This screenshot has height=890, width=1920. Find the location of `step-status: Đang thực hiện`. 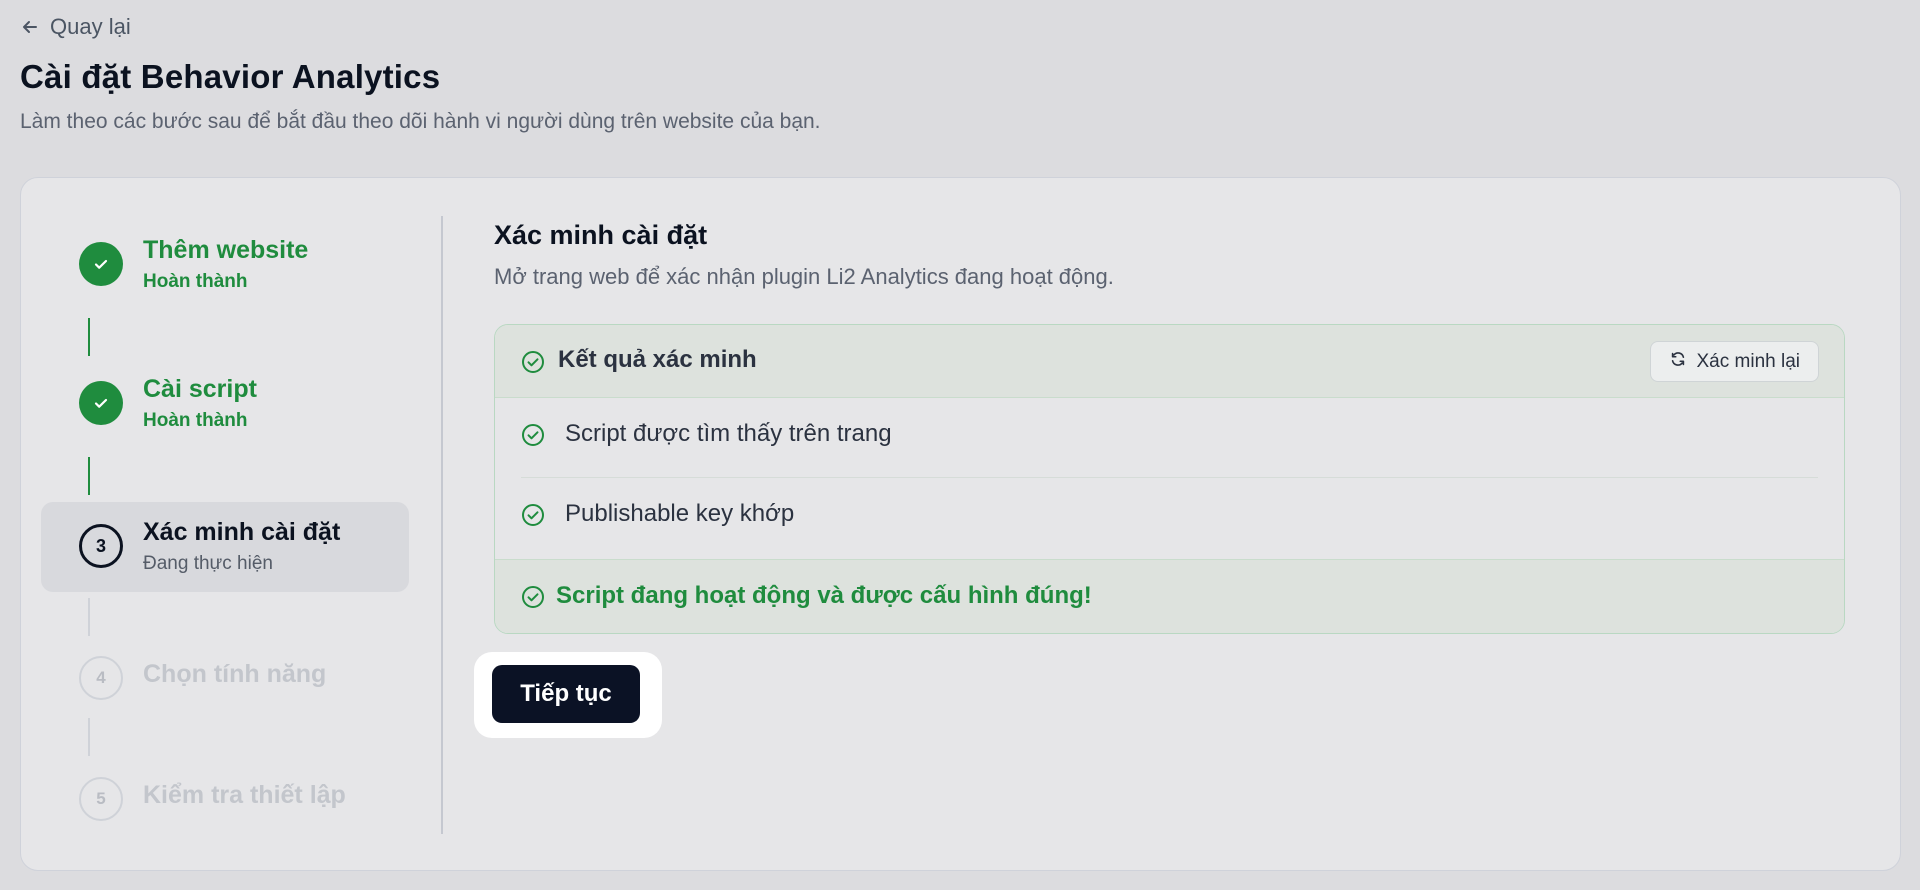

step-status: Đang thực hiện is located at coordinates (208, 563).